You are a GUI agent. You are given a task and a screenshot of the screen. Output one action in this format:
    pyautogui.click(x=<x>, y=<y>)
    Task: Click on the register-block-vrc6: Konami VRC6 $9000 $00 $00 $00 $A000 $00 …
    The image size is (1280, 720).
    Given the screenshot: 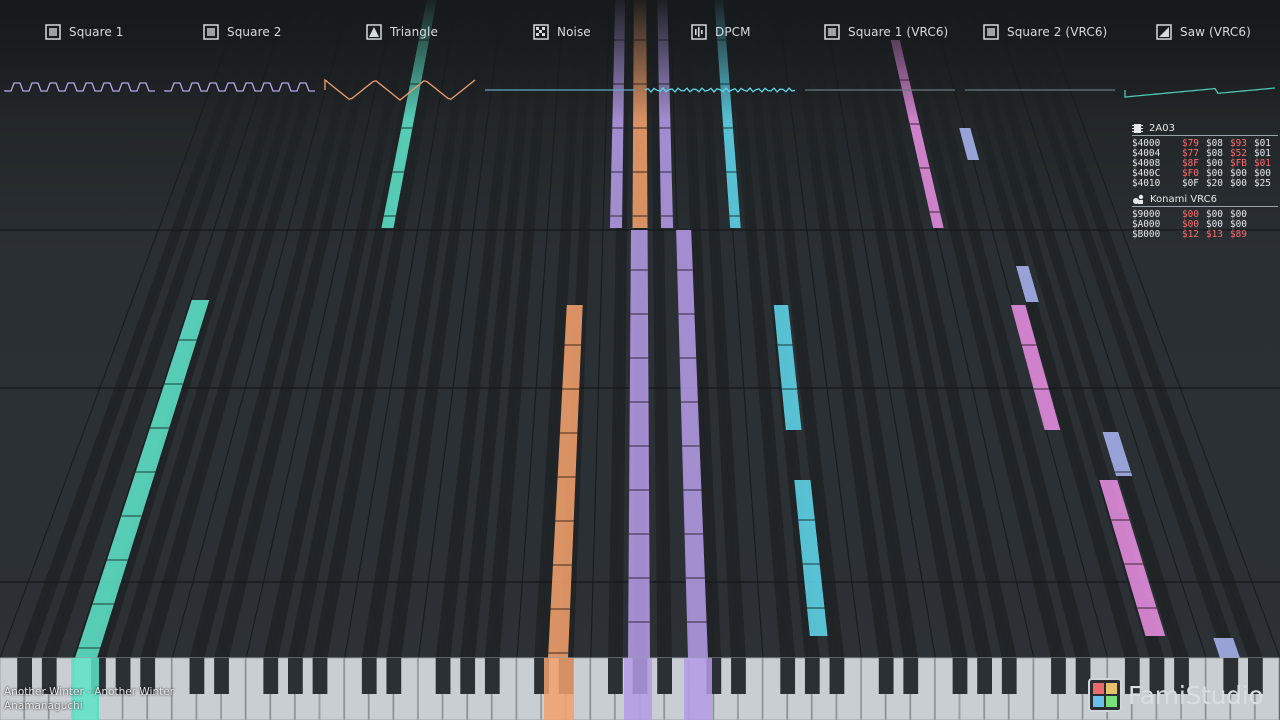 What is the action you would take?
    pyautogui.click(x=1205, y=216)
    